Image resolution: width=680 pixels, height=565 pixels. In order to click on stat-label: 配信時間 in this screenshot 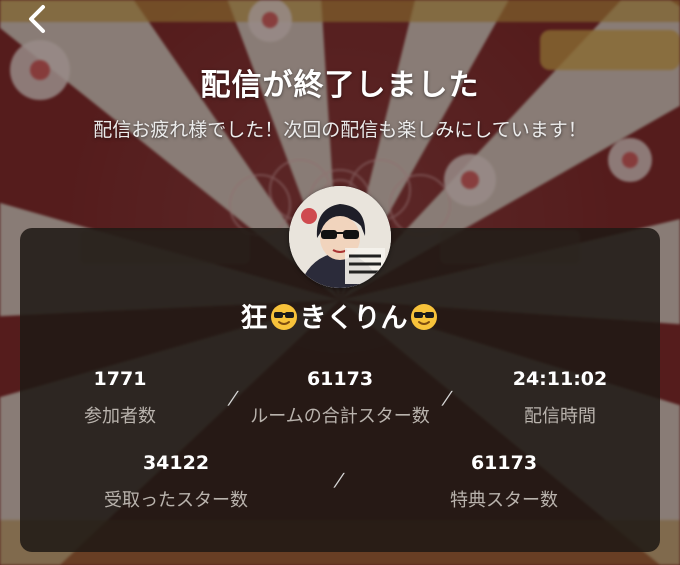, I will do `click(560, 416)`.